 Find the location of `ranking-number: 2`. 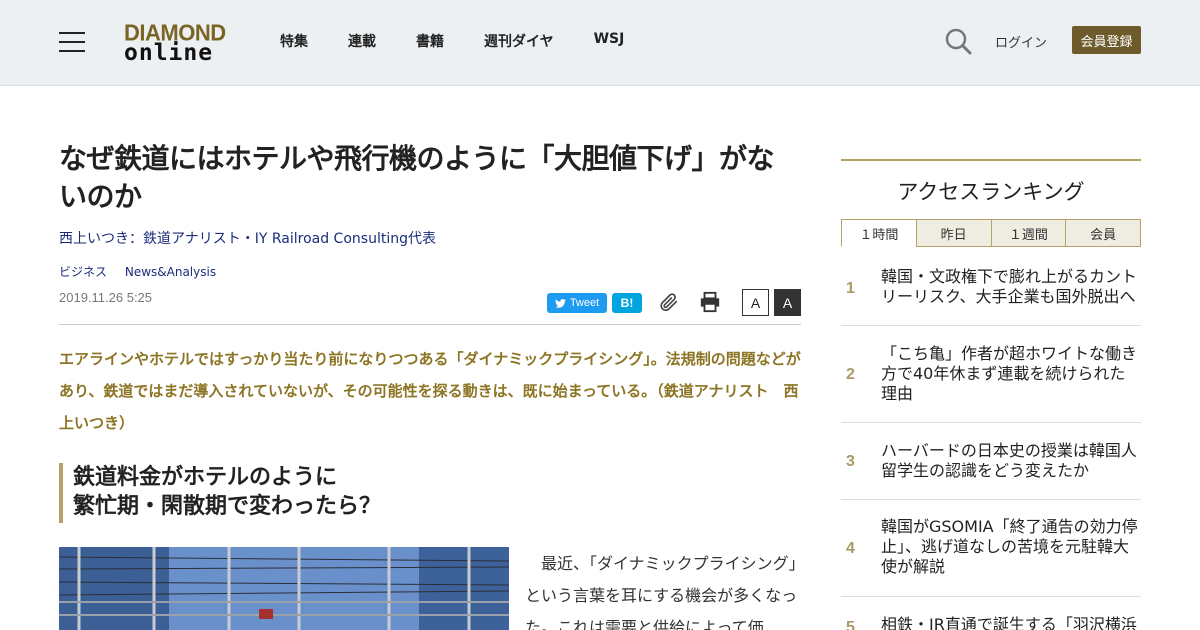

ranking-number: 2 is located at coordinates (850, 374).